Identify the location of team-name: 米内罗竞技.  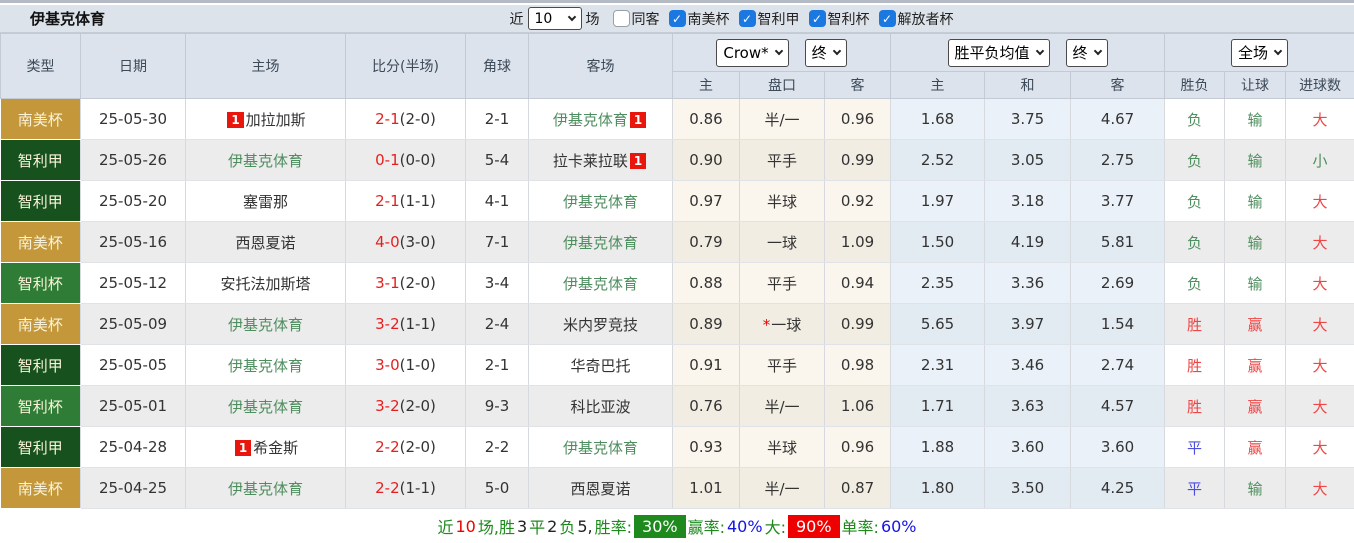
(600, 325).